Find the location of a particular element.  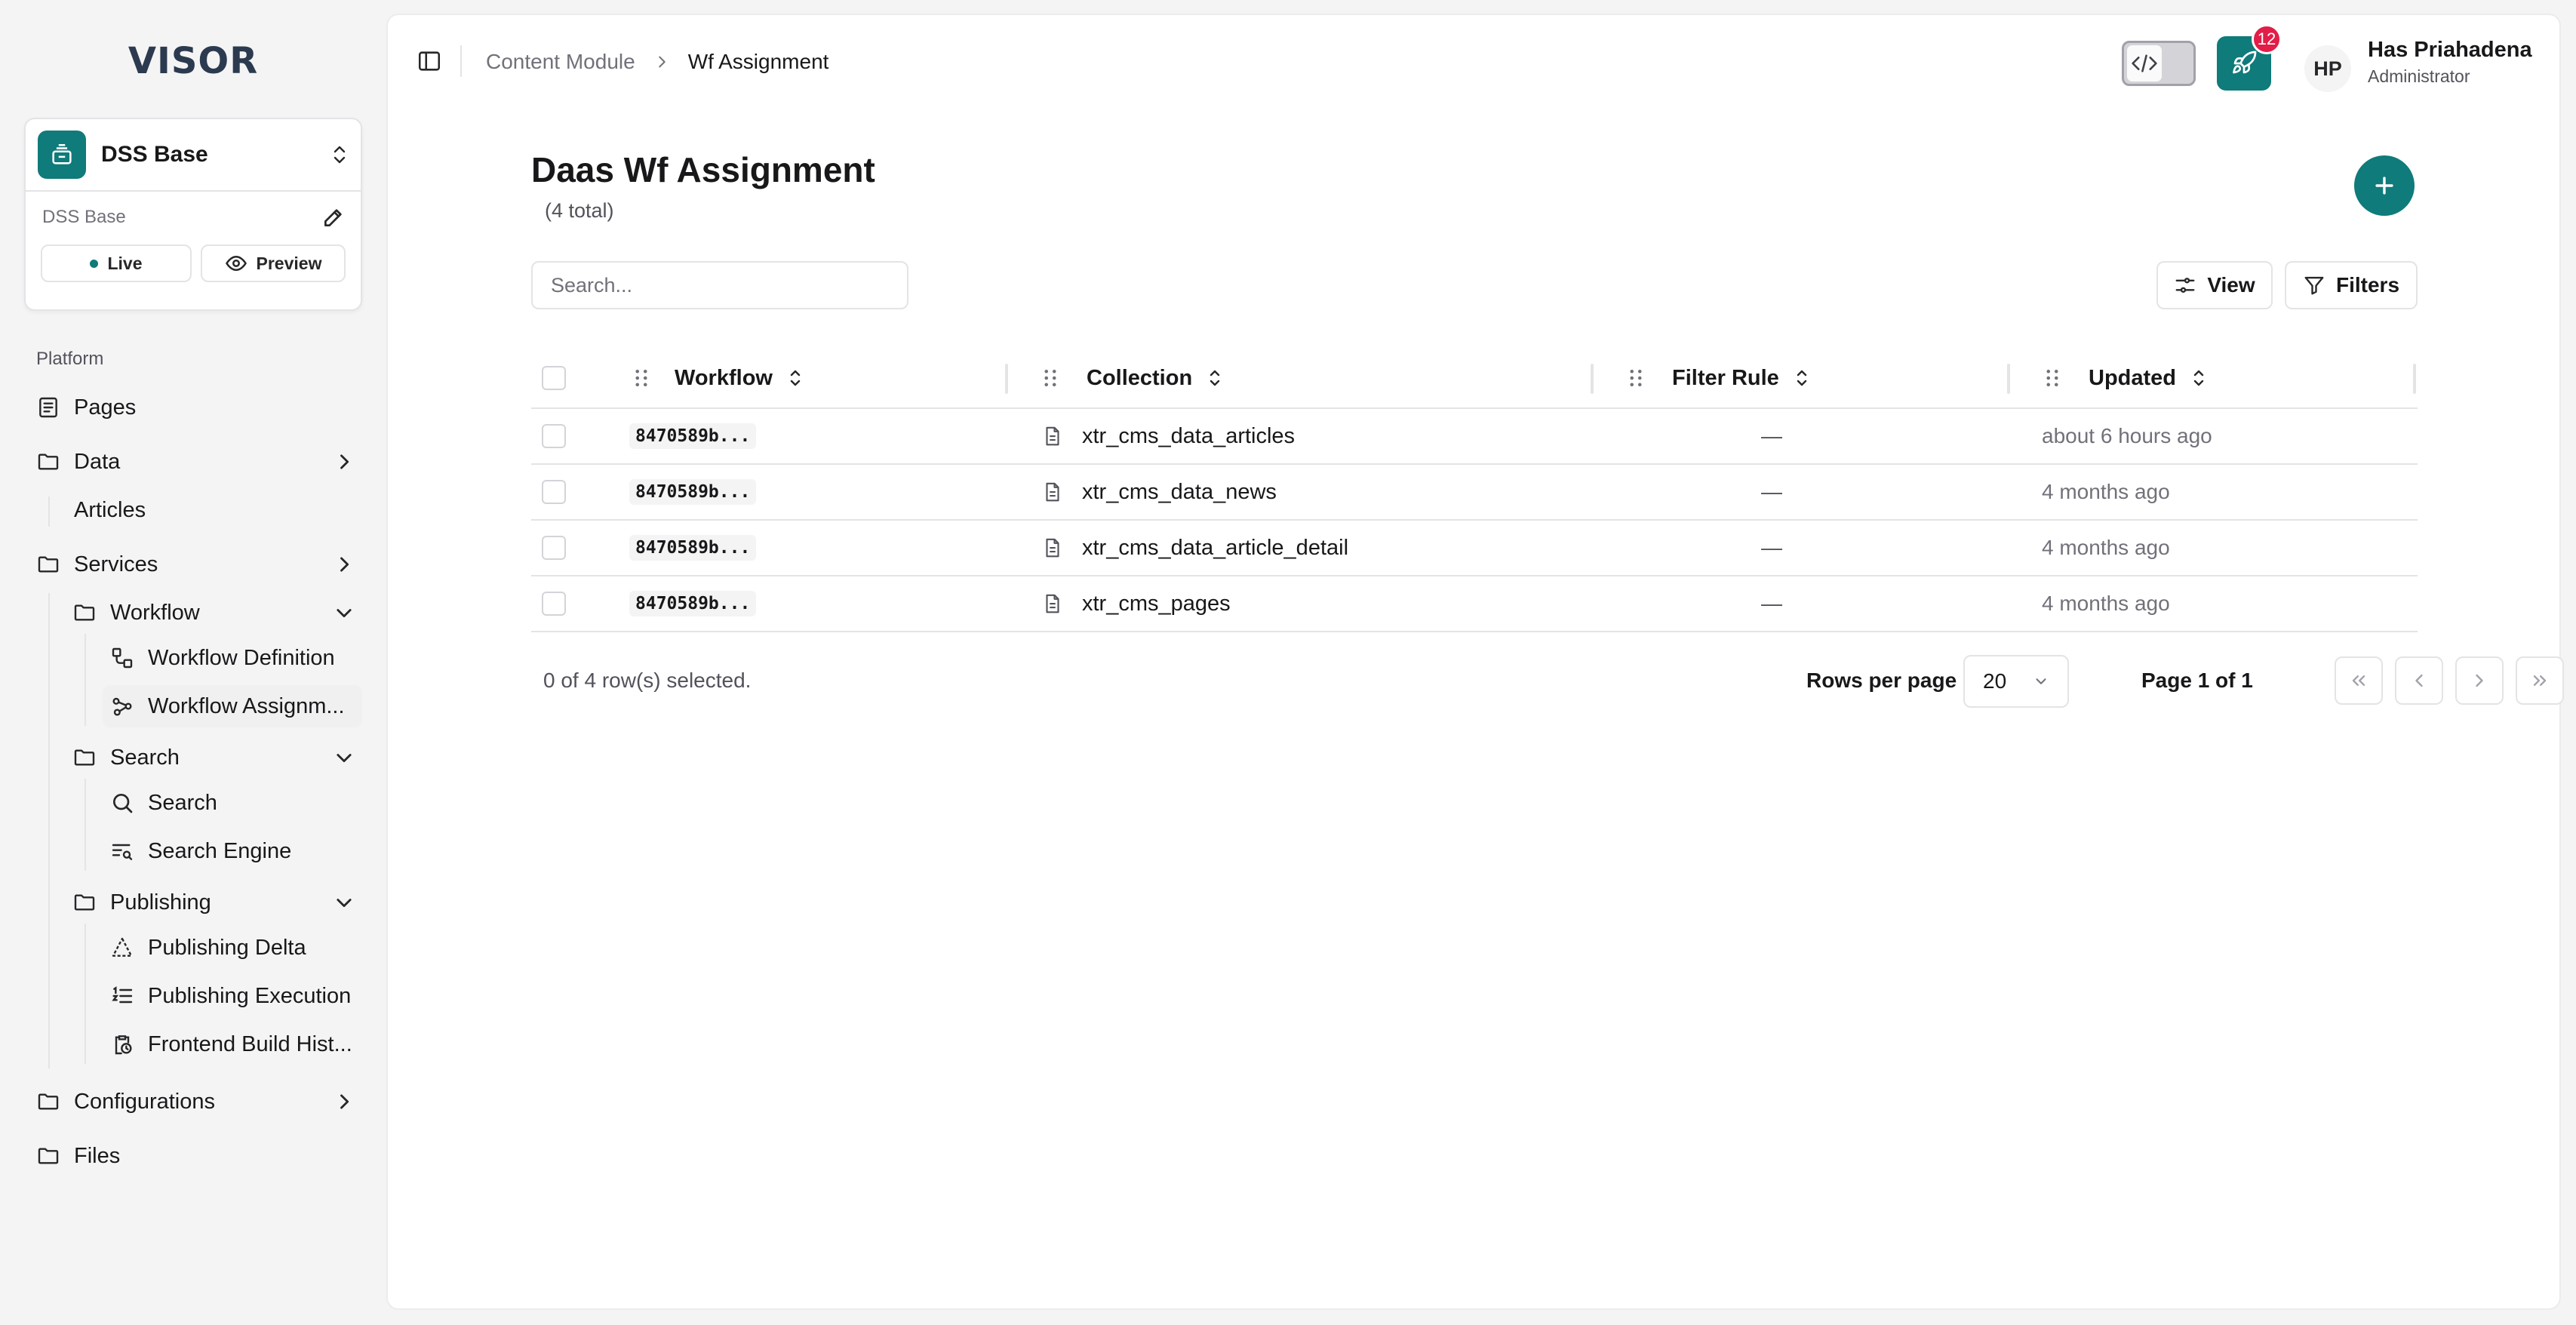

code-mode-toggle is located at coordinates (2159, 63).